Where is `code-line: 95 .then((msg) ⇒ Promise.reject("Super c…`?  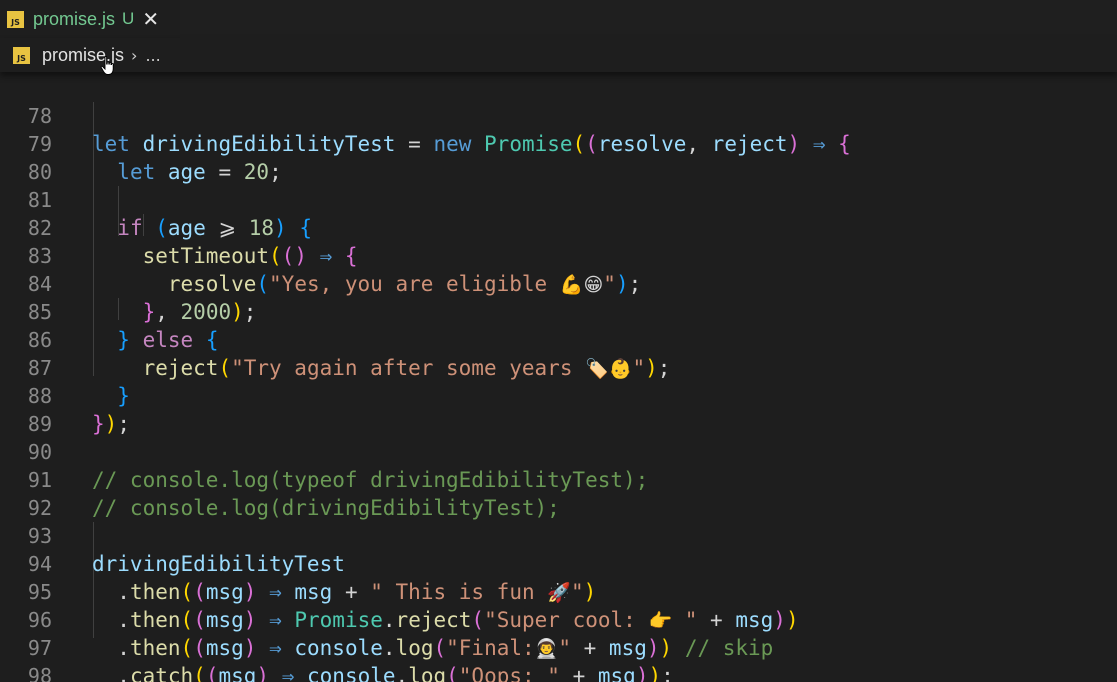
code-line: 95 .then((msg) ⇒ Promise.reject("Super c… is located at coordinates (399, 591).